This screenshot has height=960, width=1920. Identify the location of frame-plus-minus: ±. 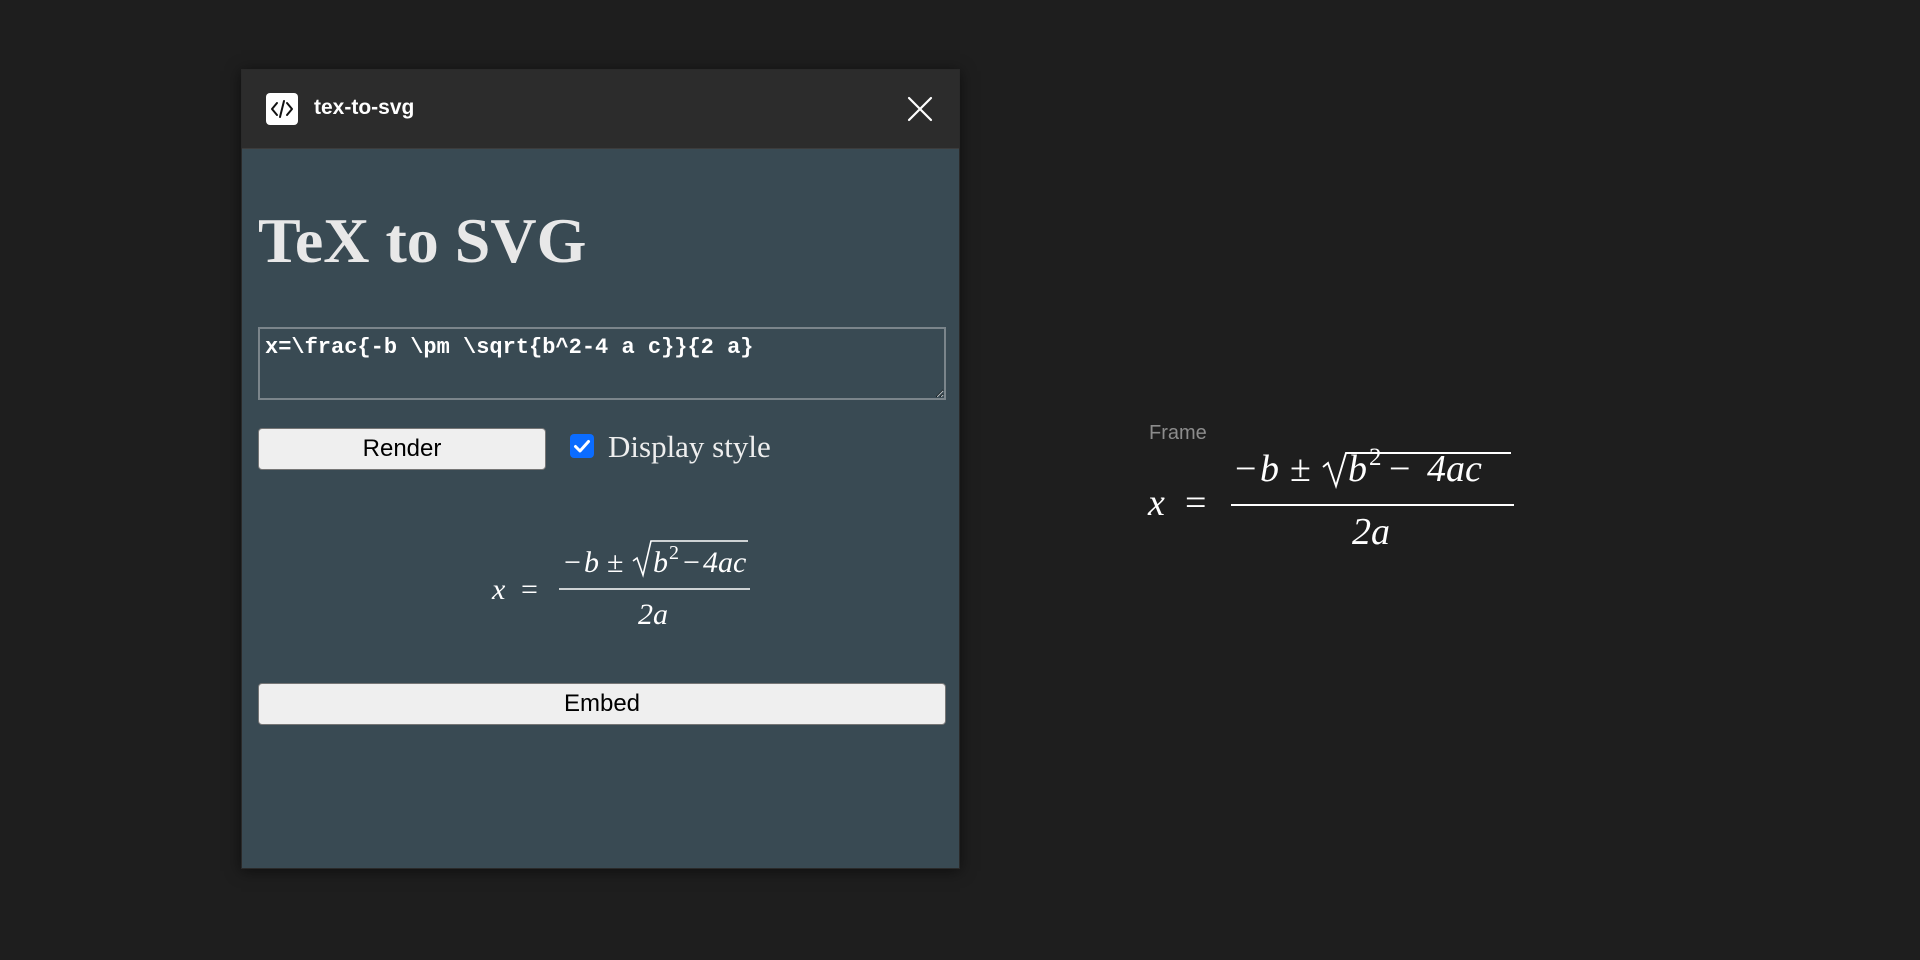
(1300, 469).